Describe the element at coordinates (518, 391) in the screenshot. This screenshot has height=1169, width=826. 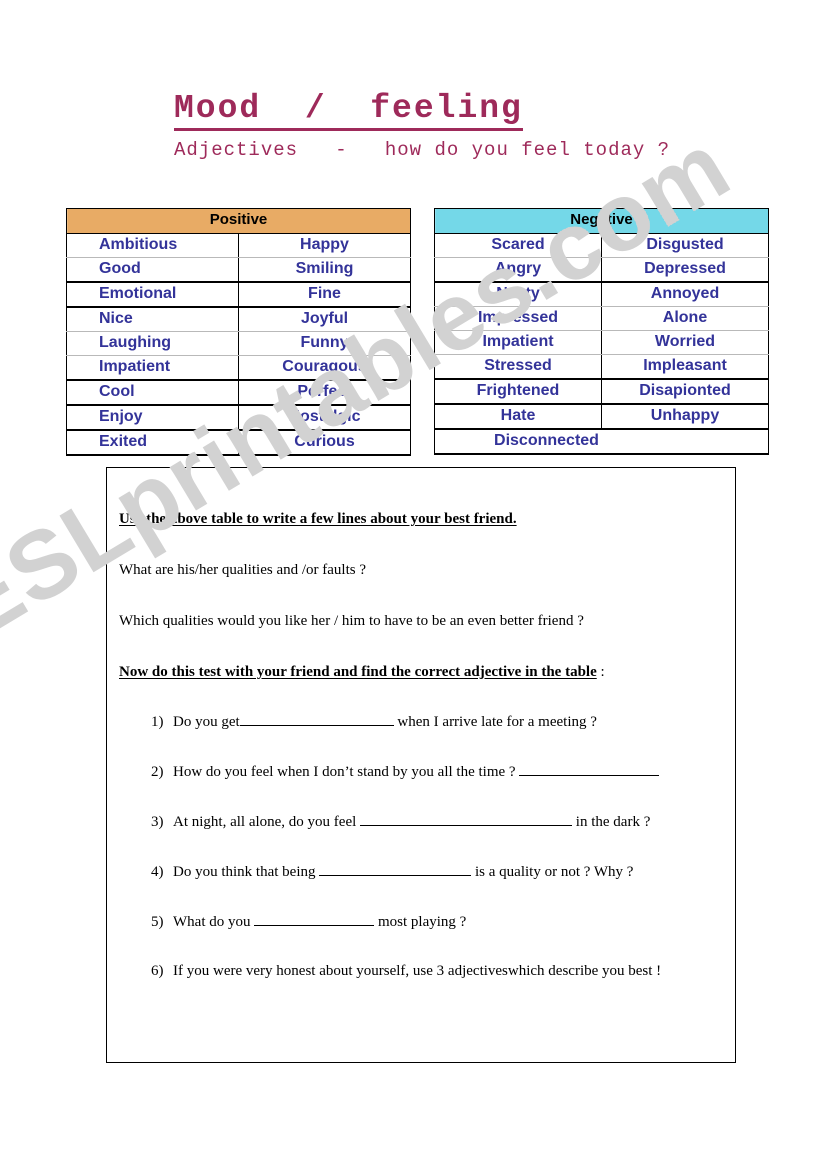
I see `adjective-cell: Frightened` at that location.